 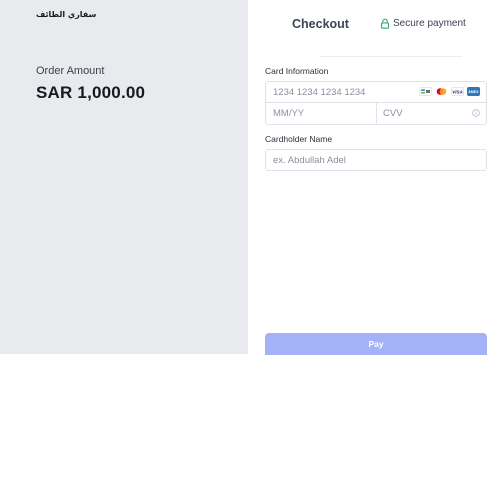 I want to click on expiry-input: MM/YY, so click(x=321, y=113).